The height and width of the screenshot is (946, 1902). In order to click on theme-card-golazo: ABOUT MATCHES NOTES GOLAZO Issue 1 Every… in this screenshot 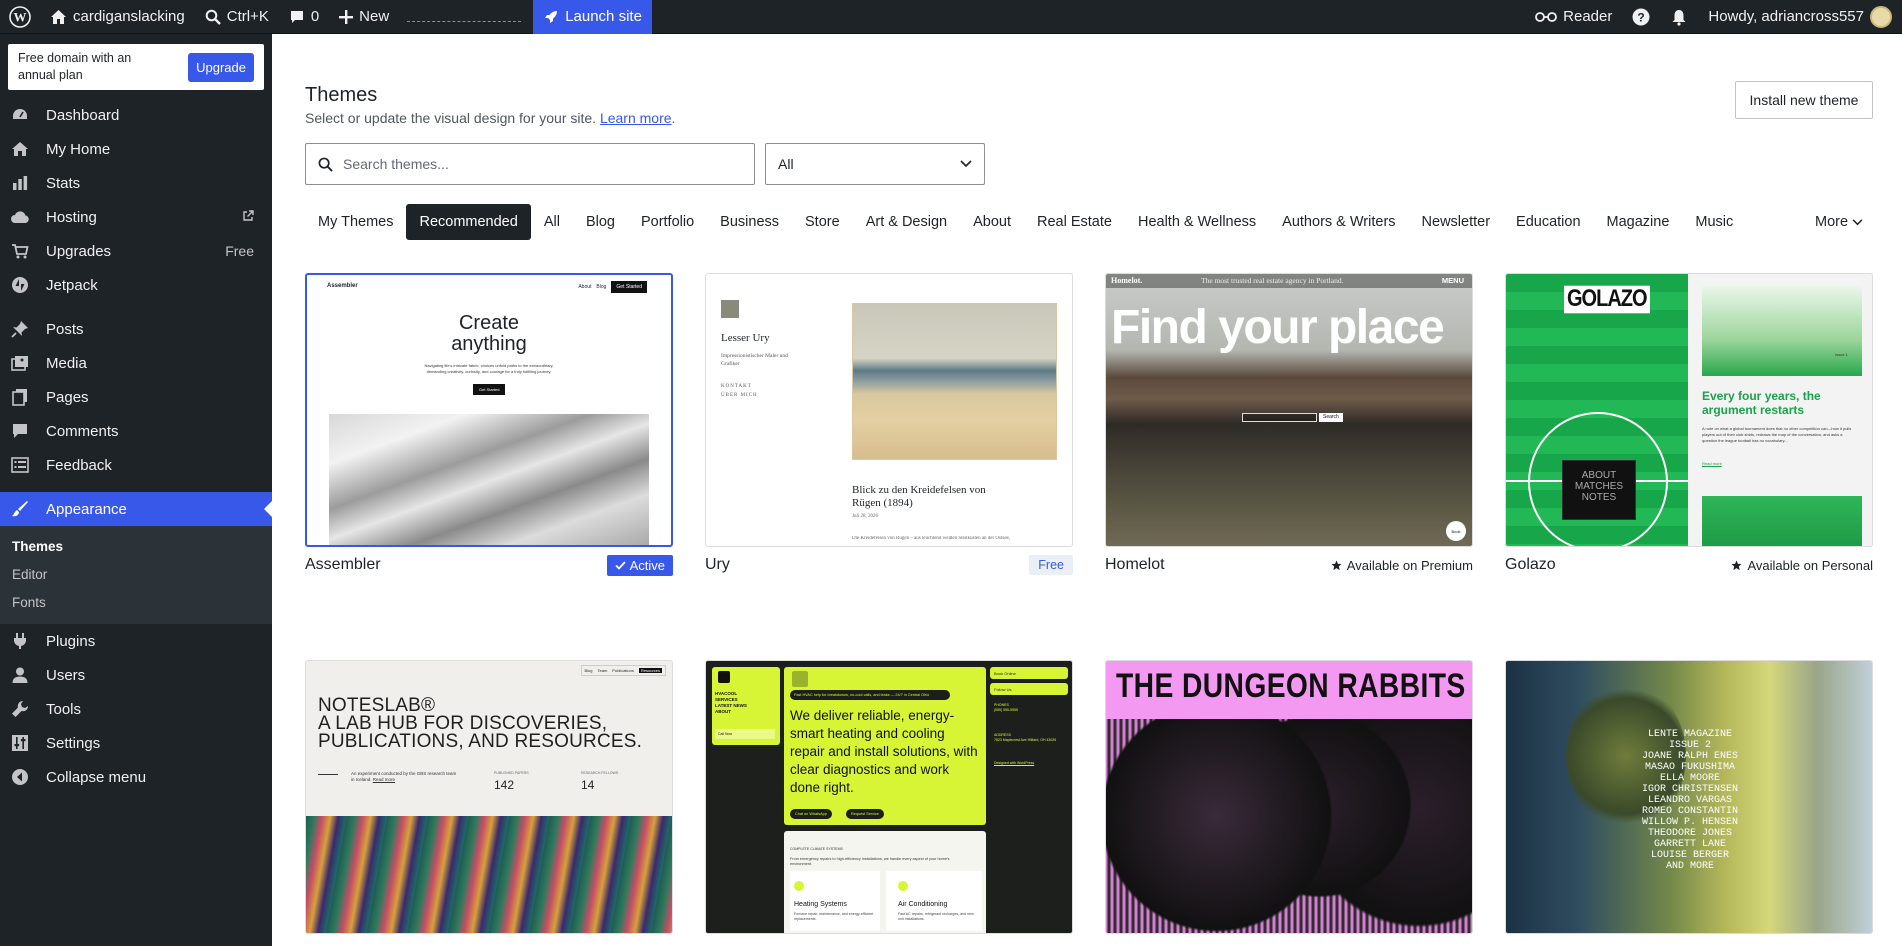, I will do `click(1689, 428)`.